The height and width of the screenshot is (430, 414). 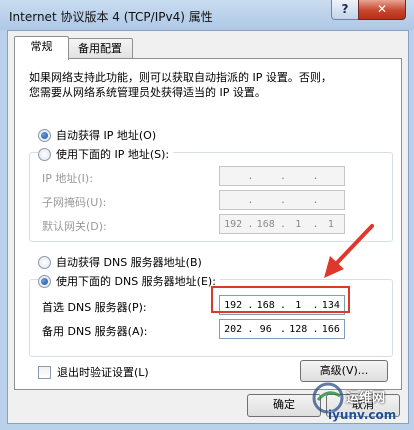 I want to click on watermark-url: iyunv.com, so click(x=362, y=415).